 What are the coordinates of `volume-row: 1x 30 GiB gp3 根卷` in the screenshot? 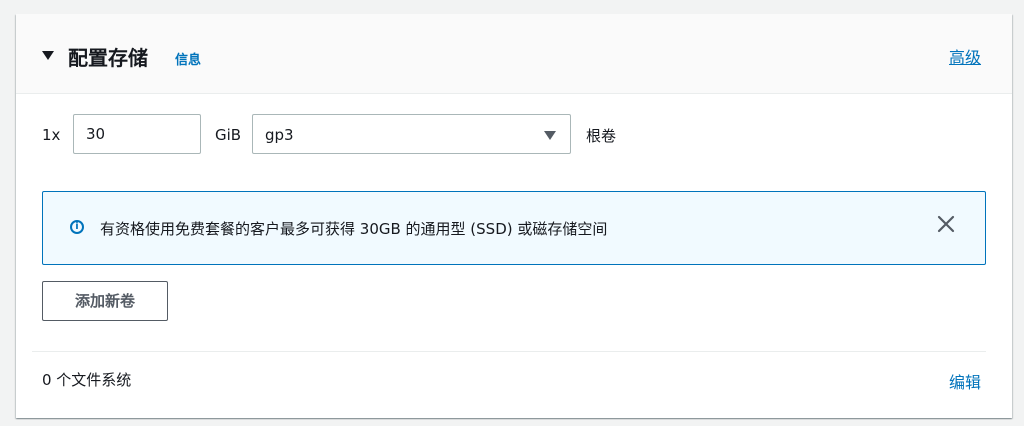 It's located at (517, 135).